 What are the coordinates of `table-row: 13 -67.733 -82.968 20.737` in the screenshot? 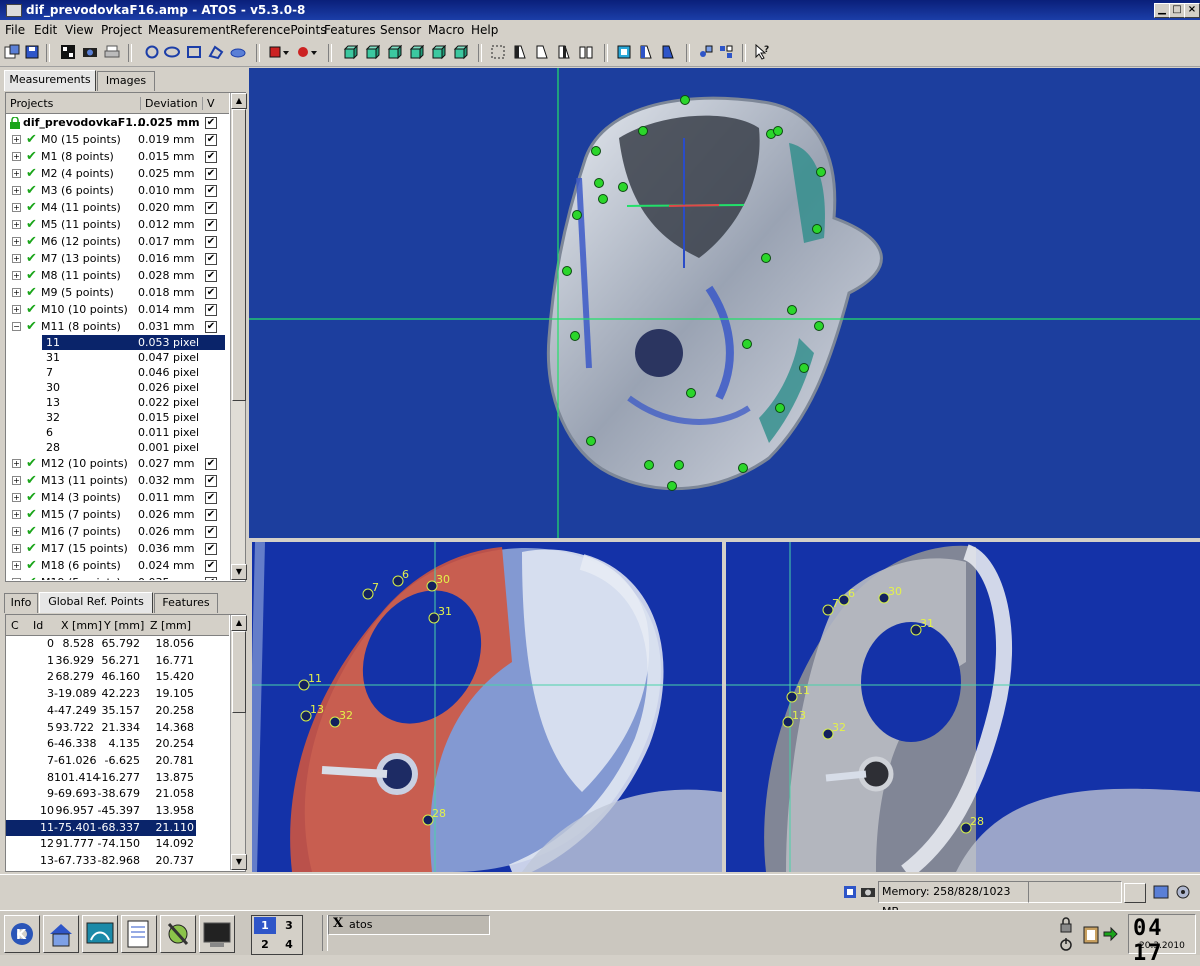 It's located at (101, 861).